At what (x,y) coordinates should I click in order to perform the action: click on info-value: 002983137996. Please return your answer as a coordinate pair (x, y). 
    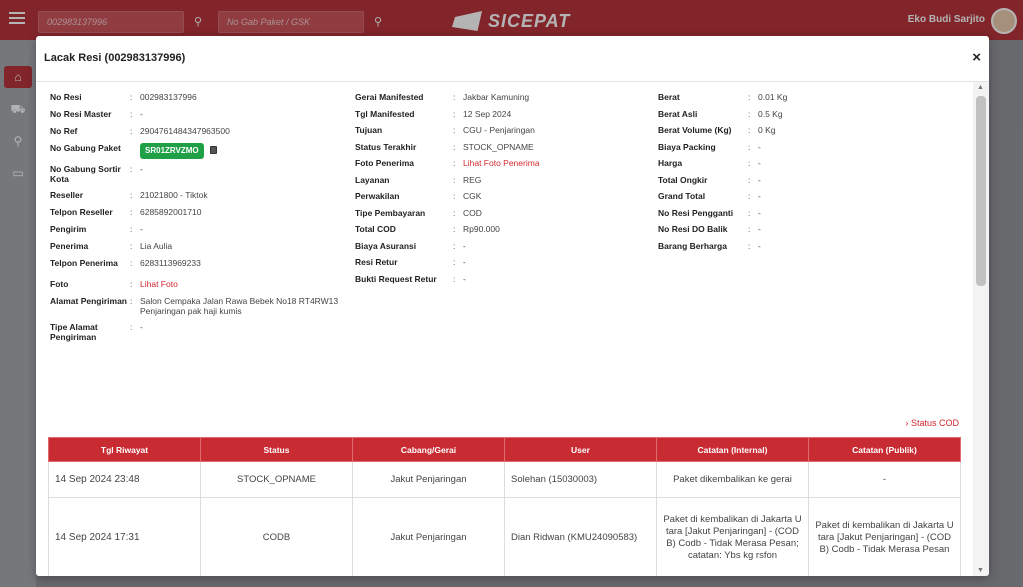
    Looking at the image, I should click on (168, 97).